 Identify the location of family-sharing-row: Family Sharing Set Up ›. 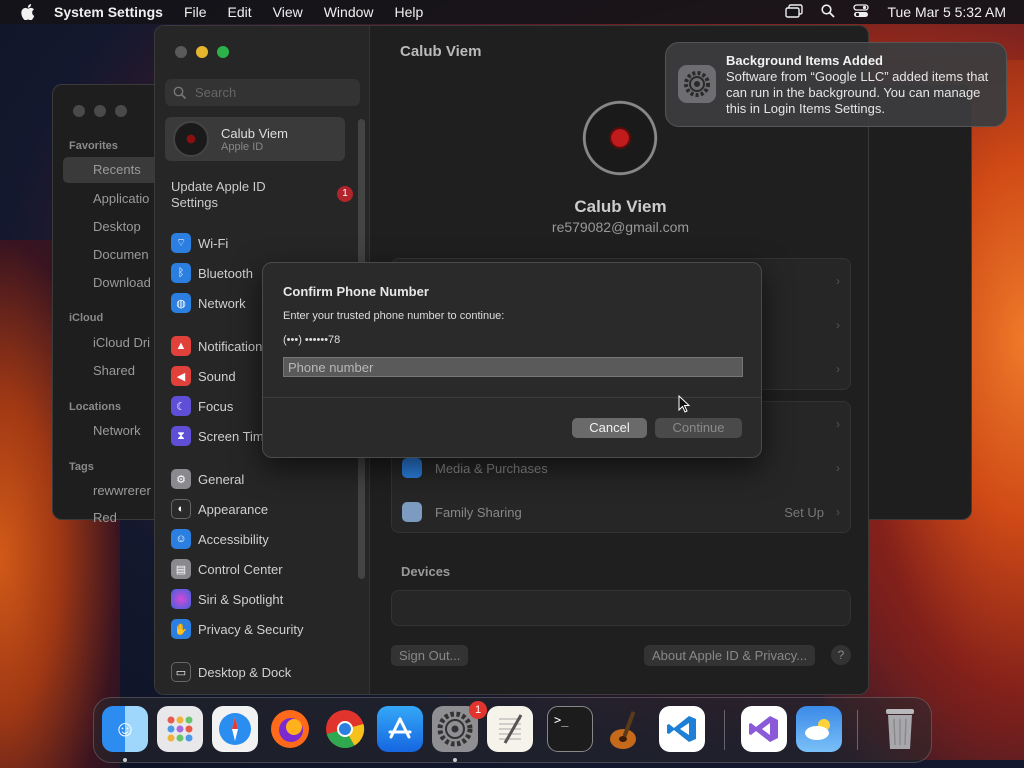
(622, 512).